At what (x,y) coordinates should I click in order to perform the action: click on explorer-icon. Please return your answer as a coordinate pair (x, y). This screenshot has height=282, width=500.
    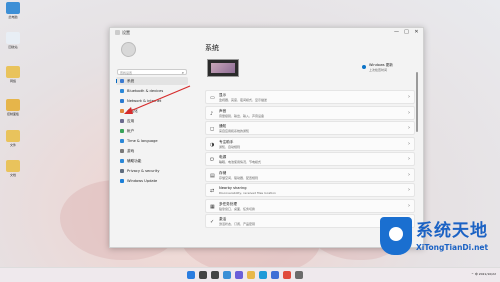
    Looking at the image, I should click on (251, 275).